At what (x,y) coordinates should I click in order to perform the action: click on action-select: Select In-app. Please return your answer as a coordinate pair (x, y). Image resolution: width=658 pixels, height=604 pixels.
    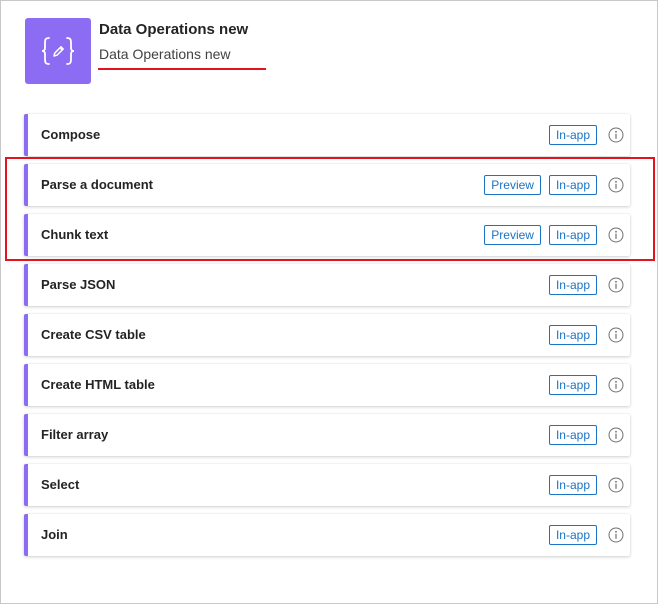
    Looking at the image, I should click on (327, 485).